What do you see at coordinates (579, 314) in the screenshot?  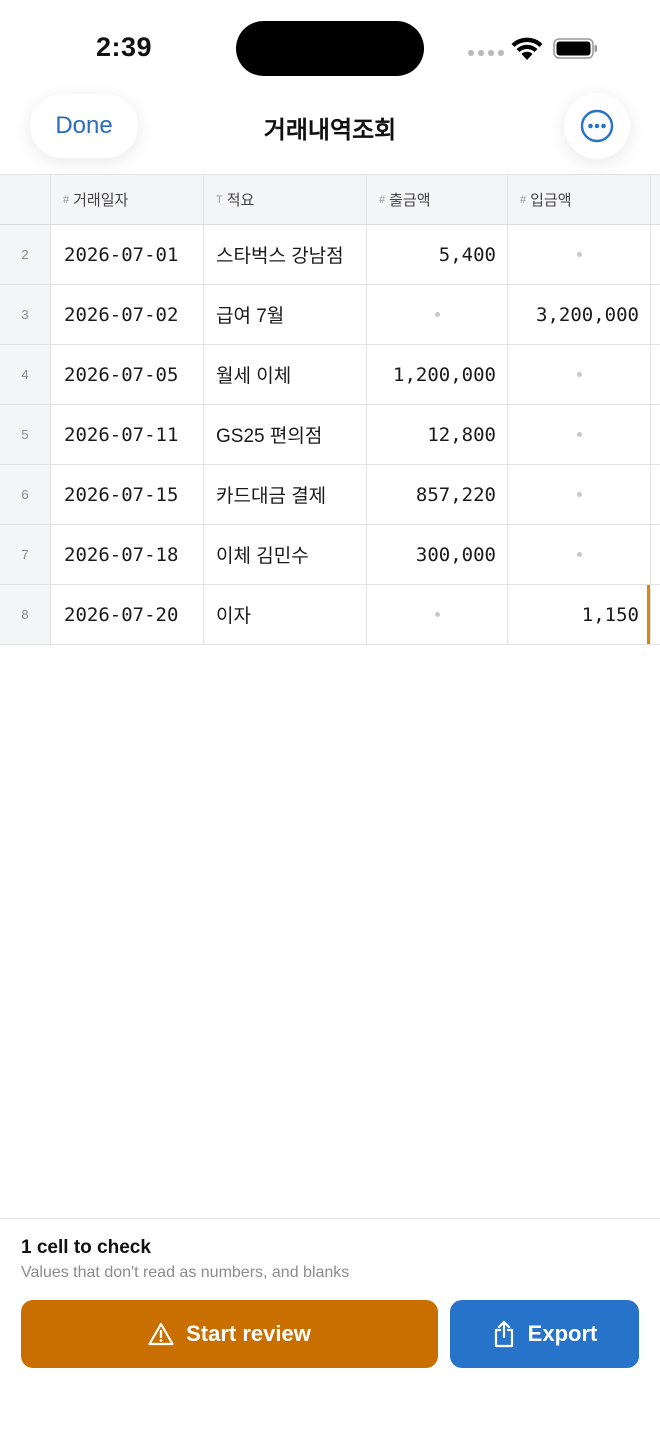 I see `deposit-cell: 3,200,000` at bounding box center [579, 314].